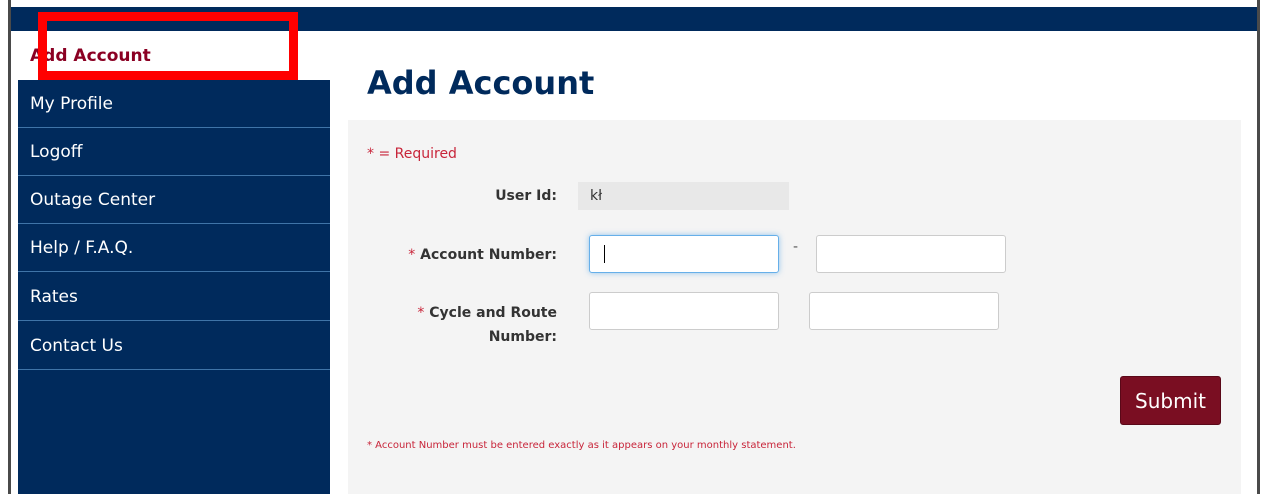  I want to click on submit-button: Submit, so click(1170, 400).